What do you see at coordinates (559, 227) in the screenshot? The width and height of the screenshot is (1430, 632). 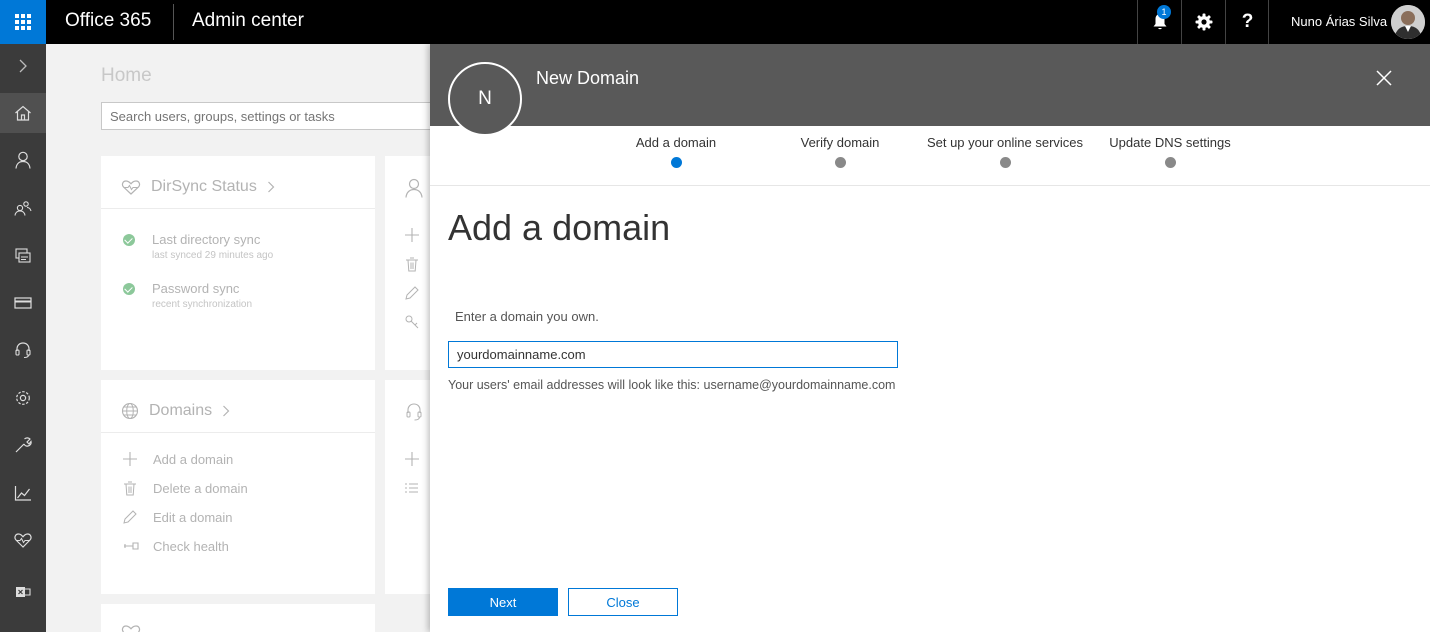 I see `step-heading: Add a domain` at bounding box center [559, 227].